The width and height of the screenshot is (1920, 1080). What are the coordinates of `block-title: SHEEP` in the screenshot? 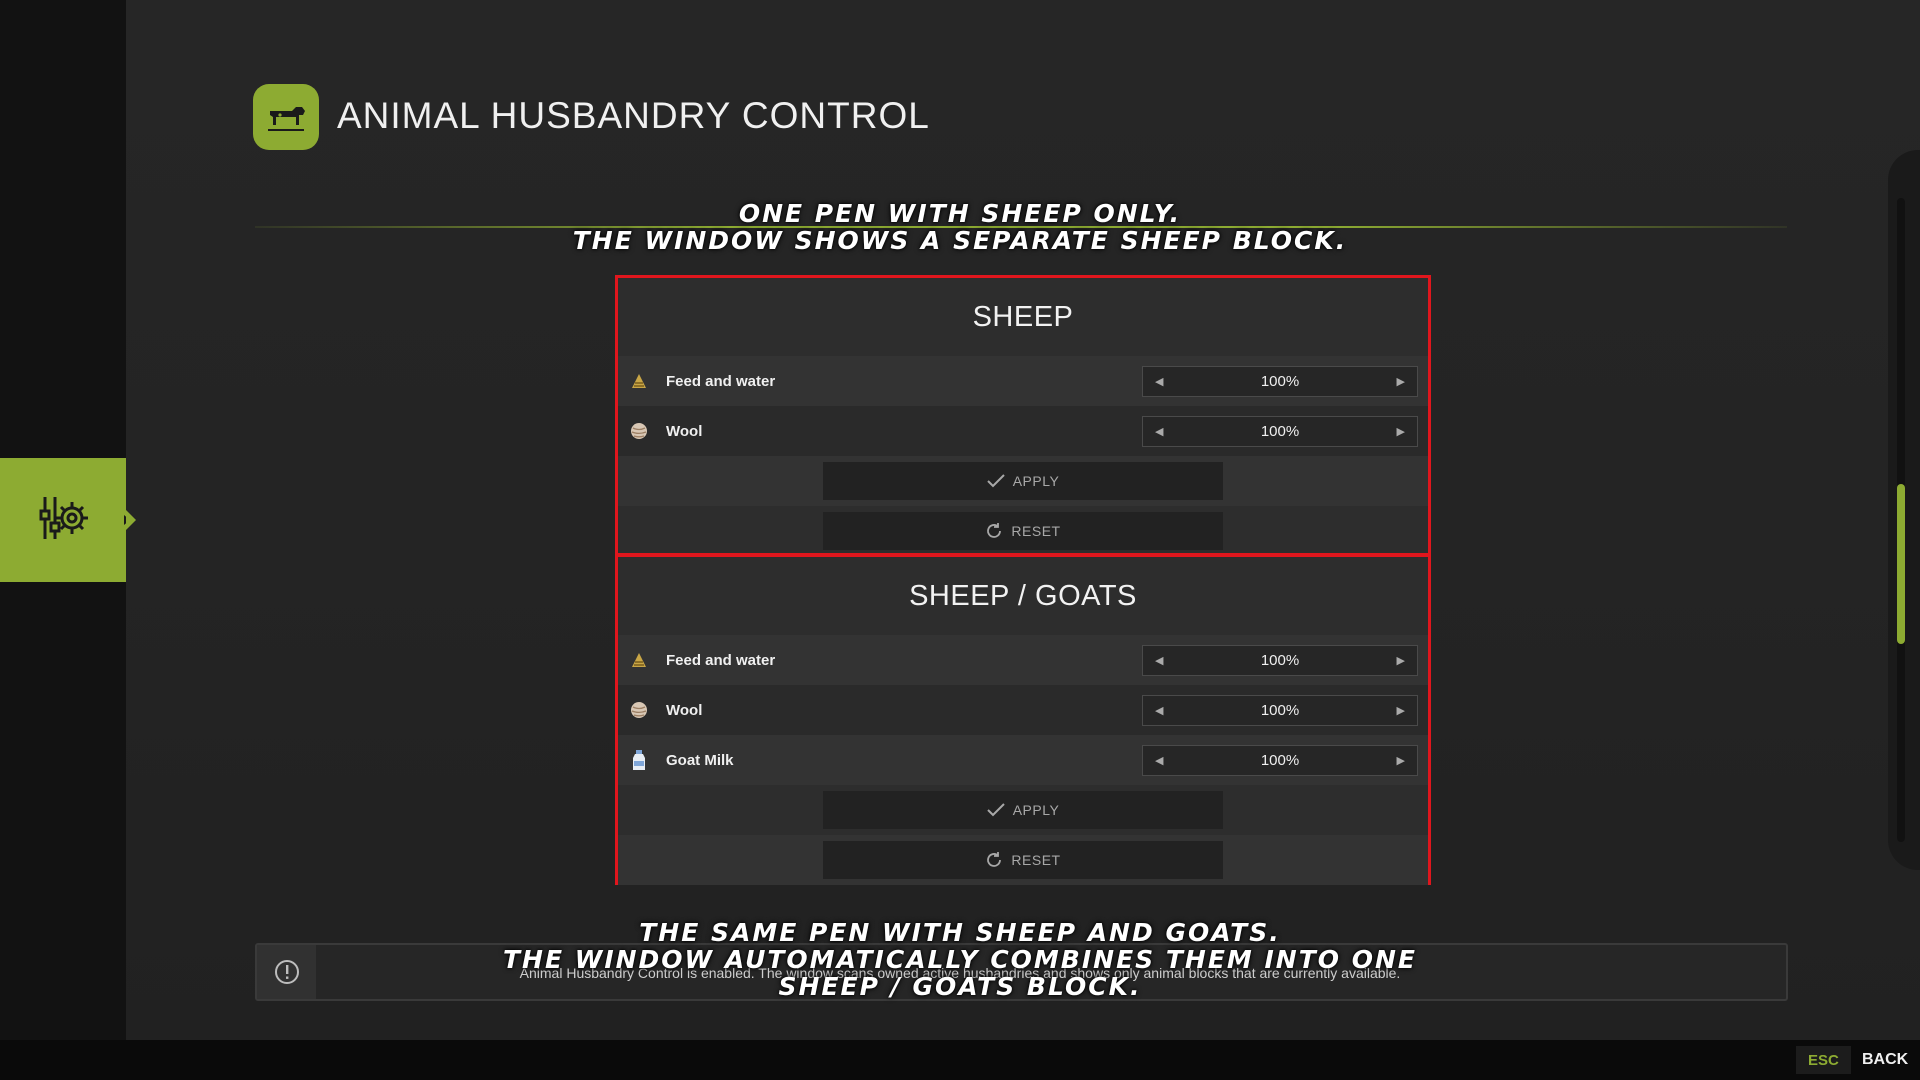 It's located at (1023, 316).